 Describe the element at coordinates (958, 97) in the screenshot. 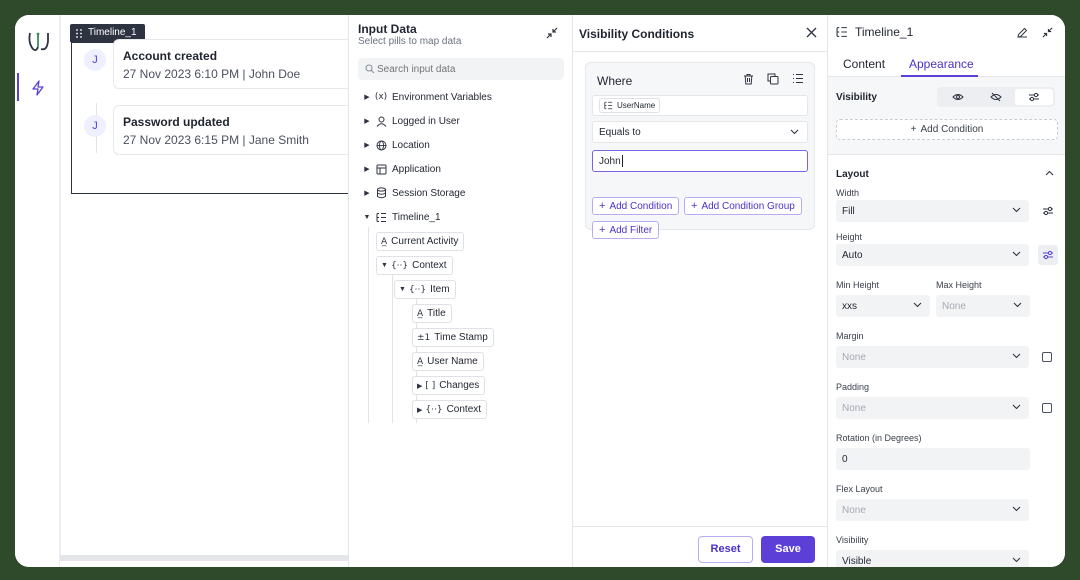

I see `visible-option` at that location.